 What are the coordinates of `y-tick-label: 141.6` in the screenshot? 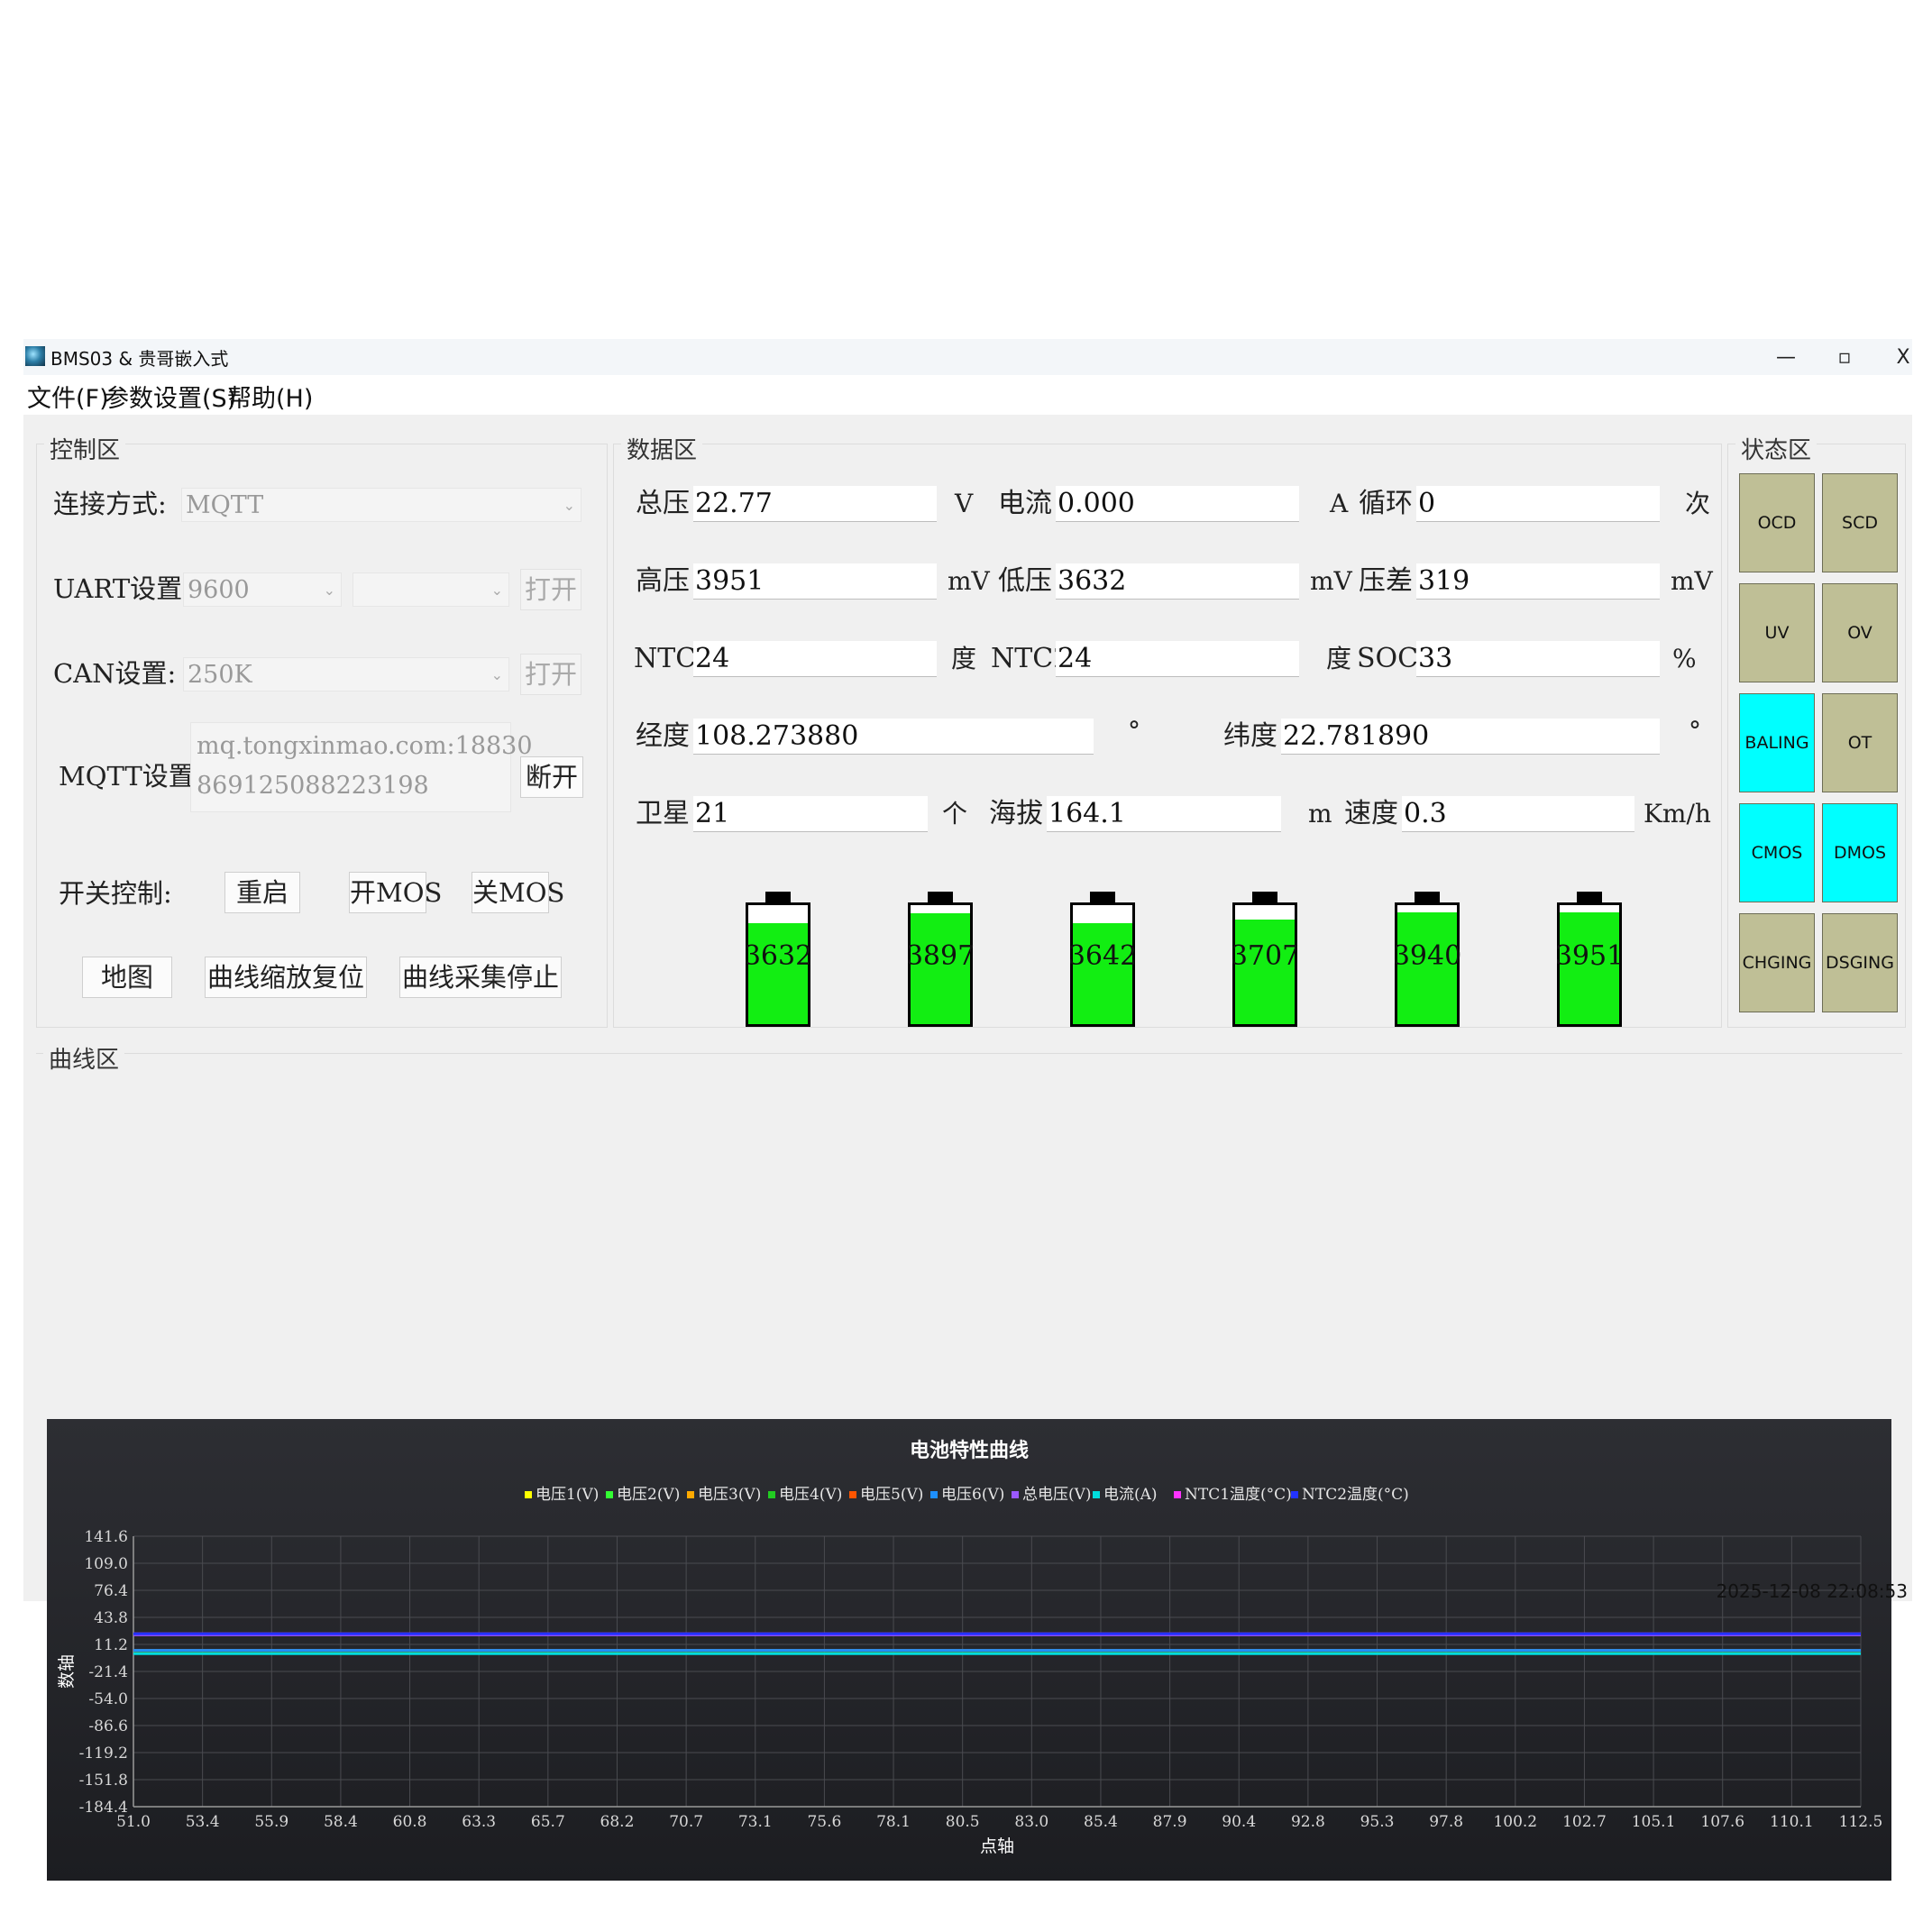 It's located at (106, 1537).